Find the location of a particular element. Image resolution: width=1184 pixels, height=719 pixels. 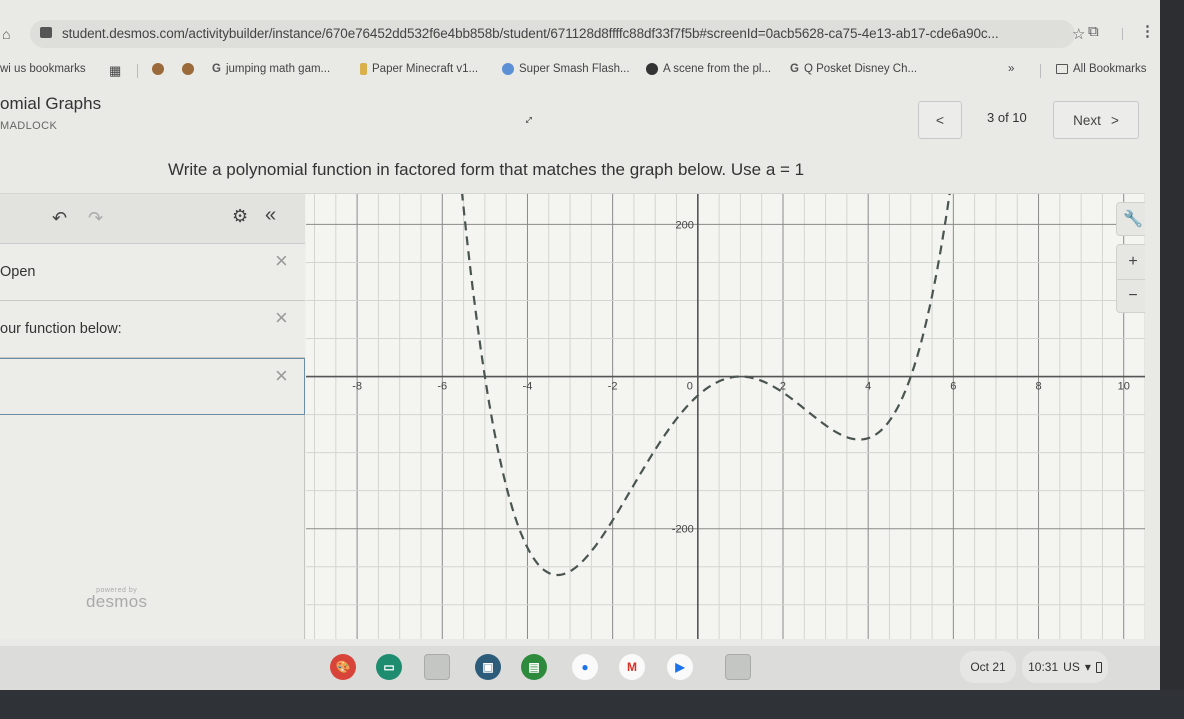

x-tick-label: -8 is located at coordinates (357, 387).